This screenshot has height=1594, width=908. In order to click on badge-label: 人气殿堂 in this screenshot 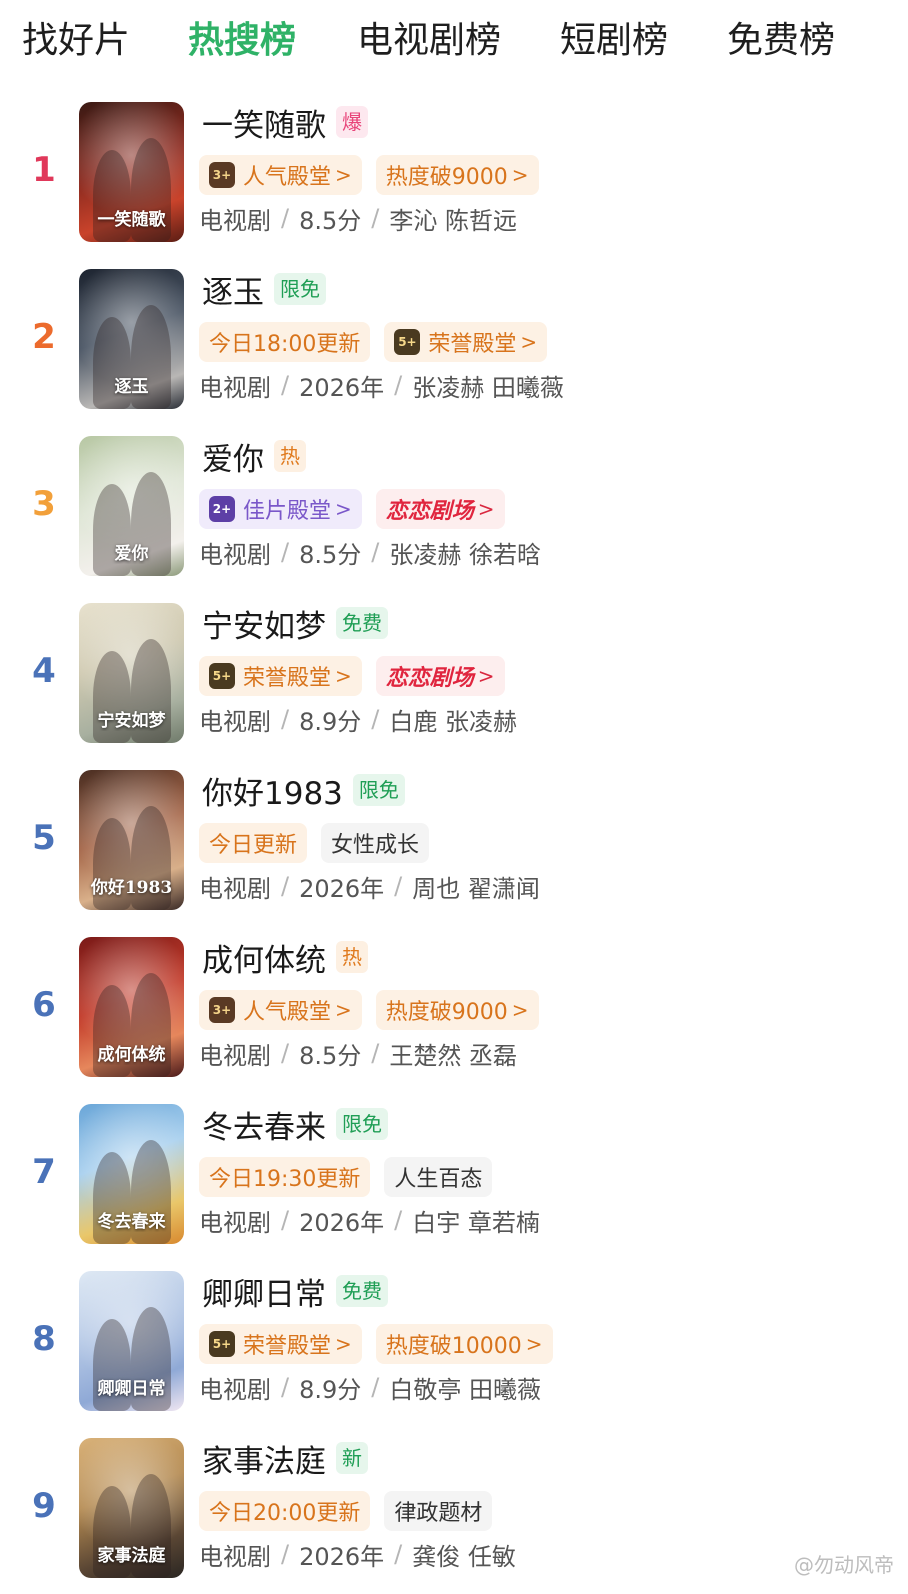, I will do `click(287, 177)`.